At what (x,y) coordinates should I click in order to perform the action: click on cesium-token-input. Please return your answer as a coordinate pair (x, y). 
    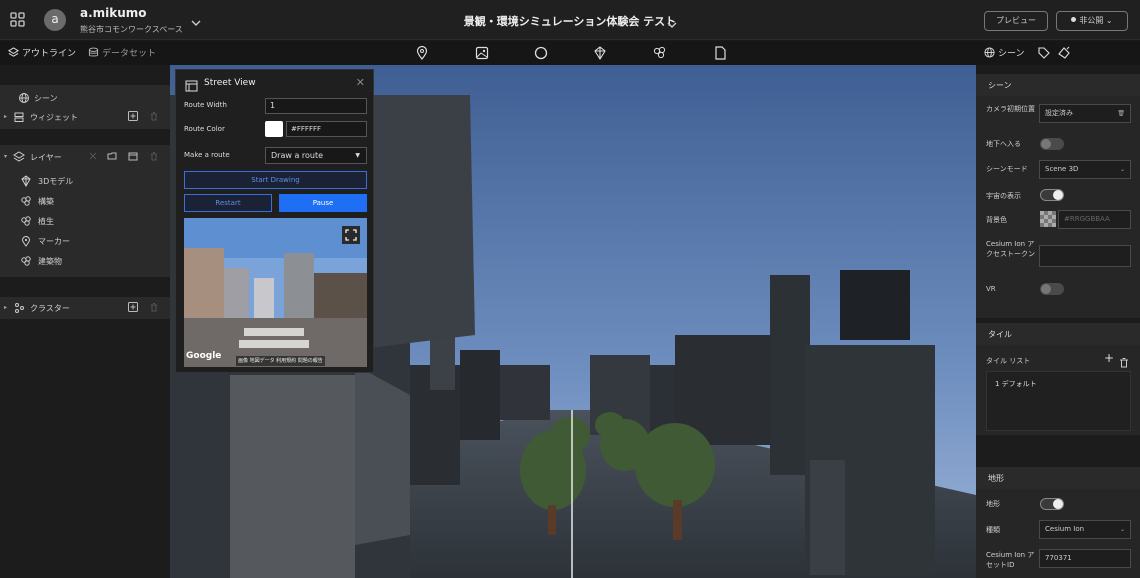
    Looking at the image, I should click on (1085, 256).